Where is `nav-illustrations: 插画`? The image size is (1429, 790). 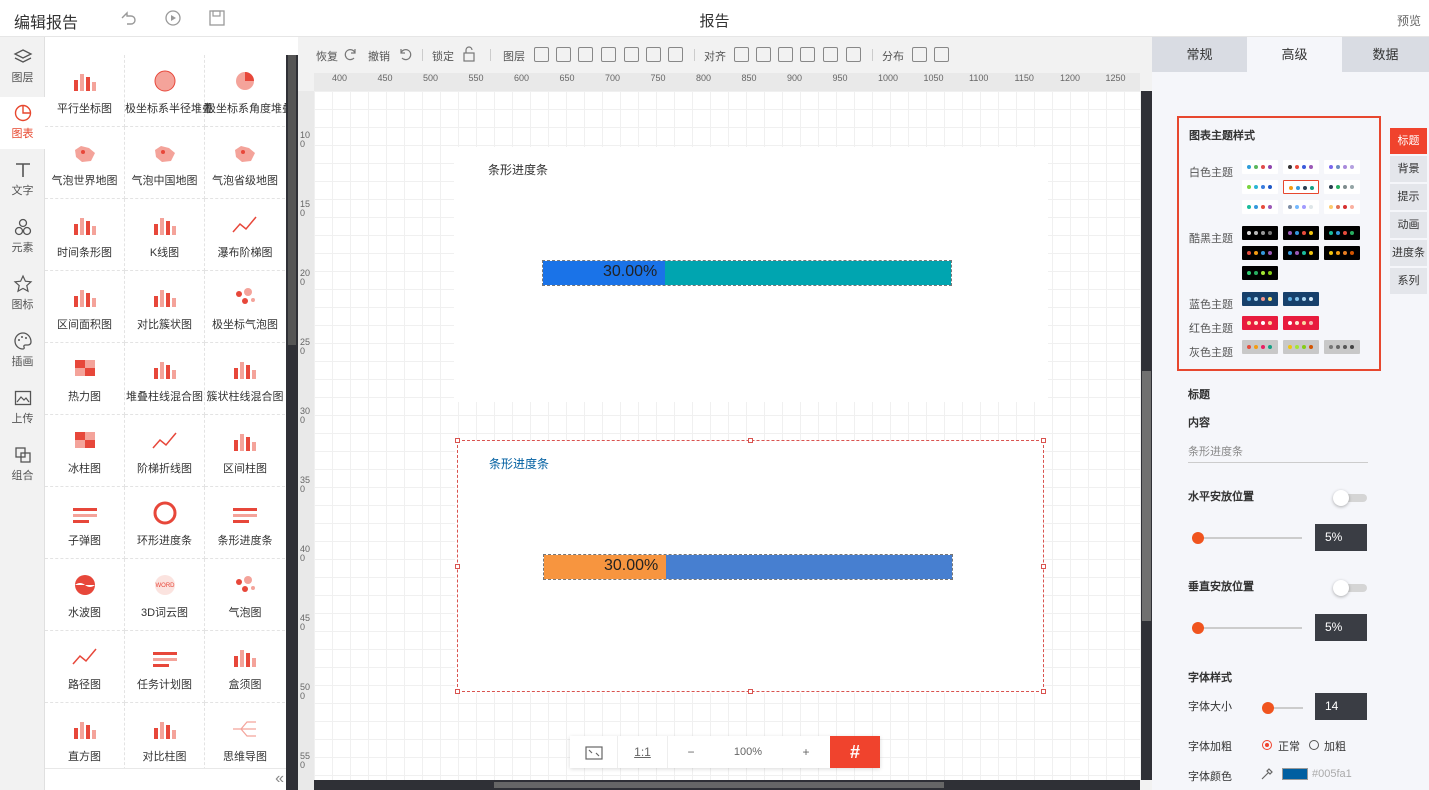
nav-illustrations: 插画 is located at coordinates (22, 351).